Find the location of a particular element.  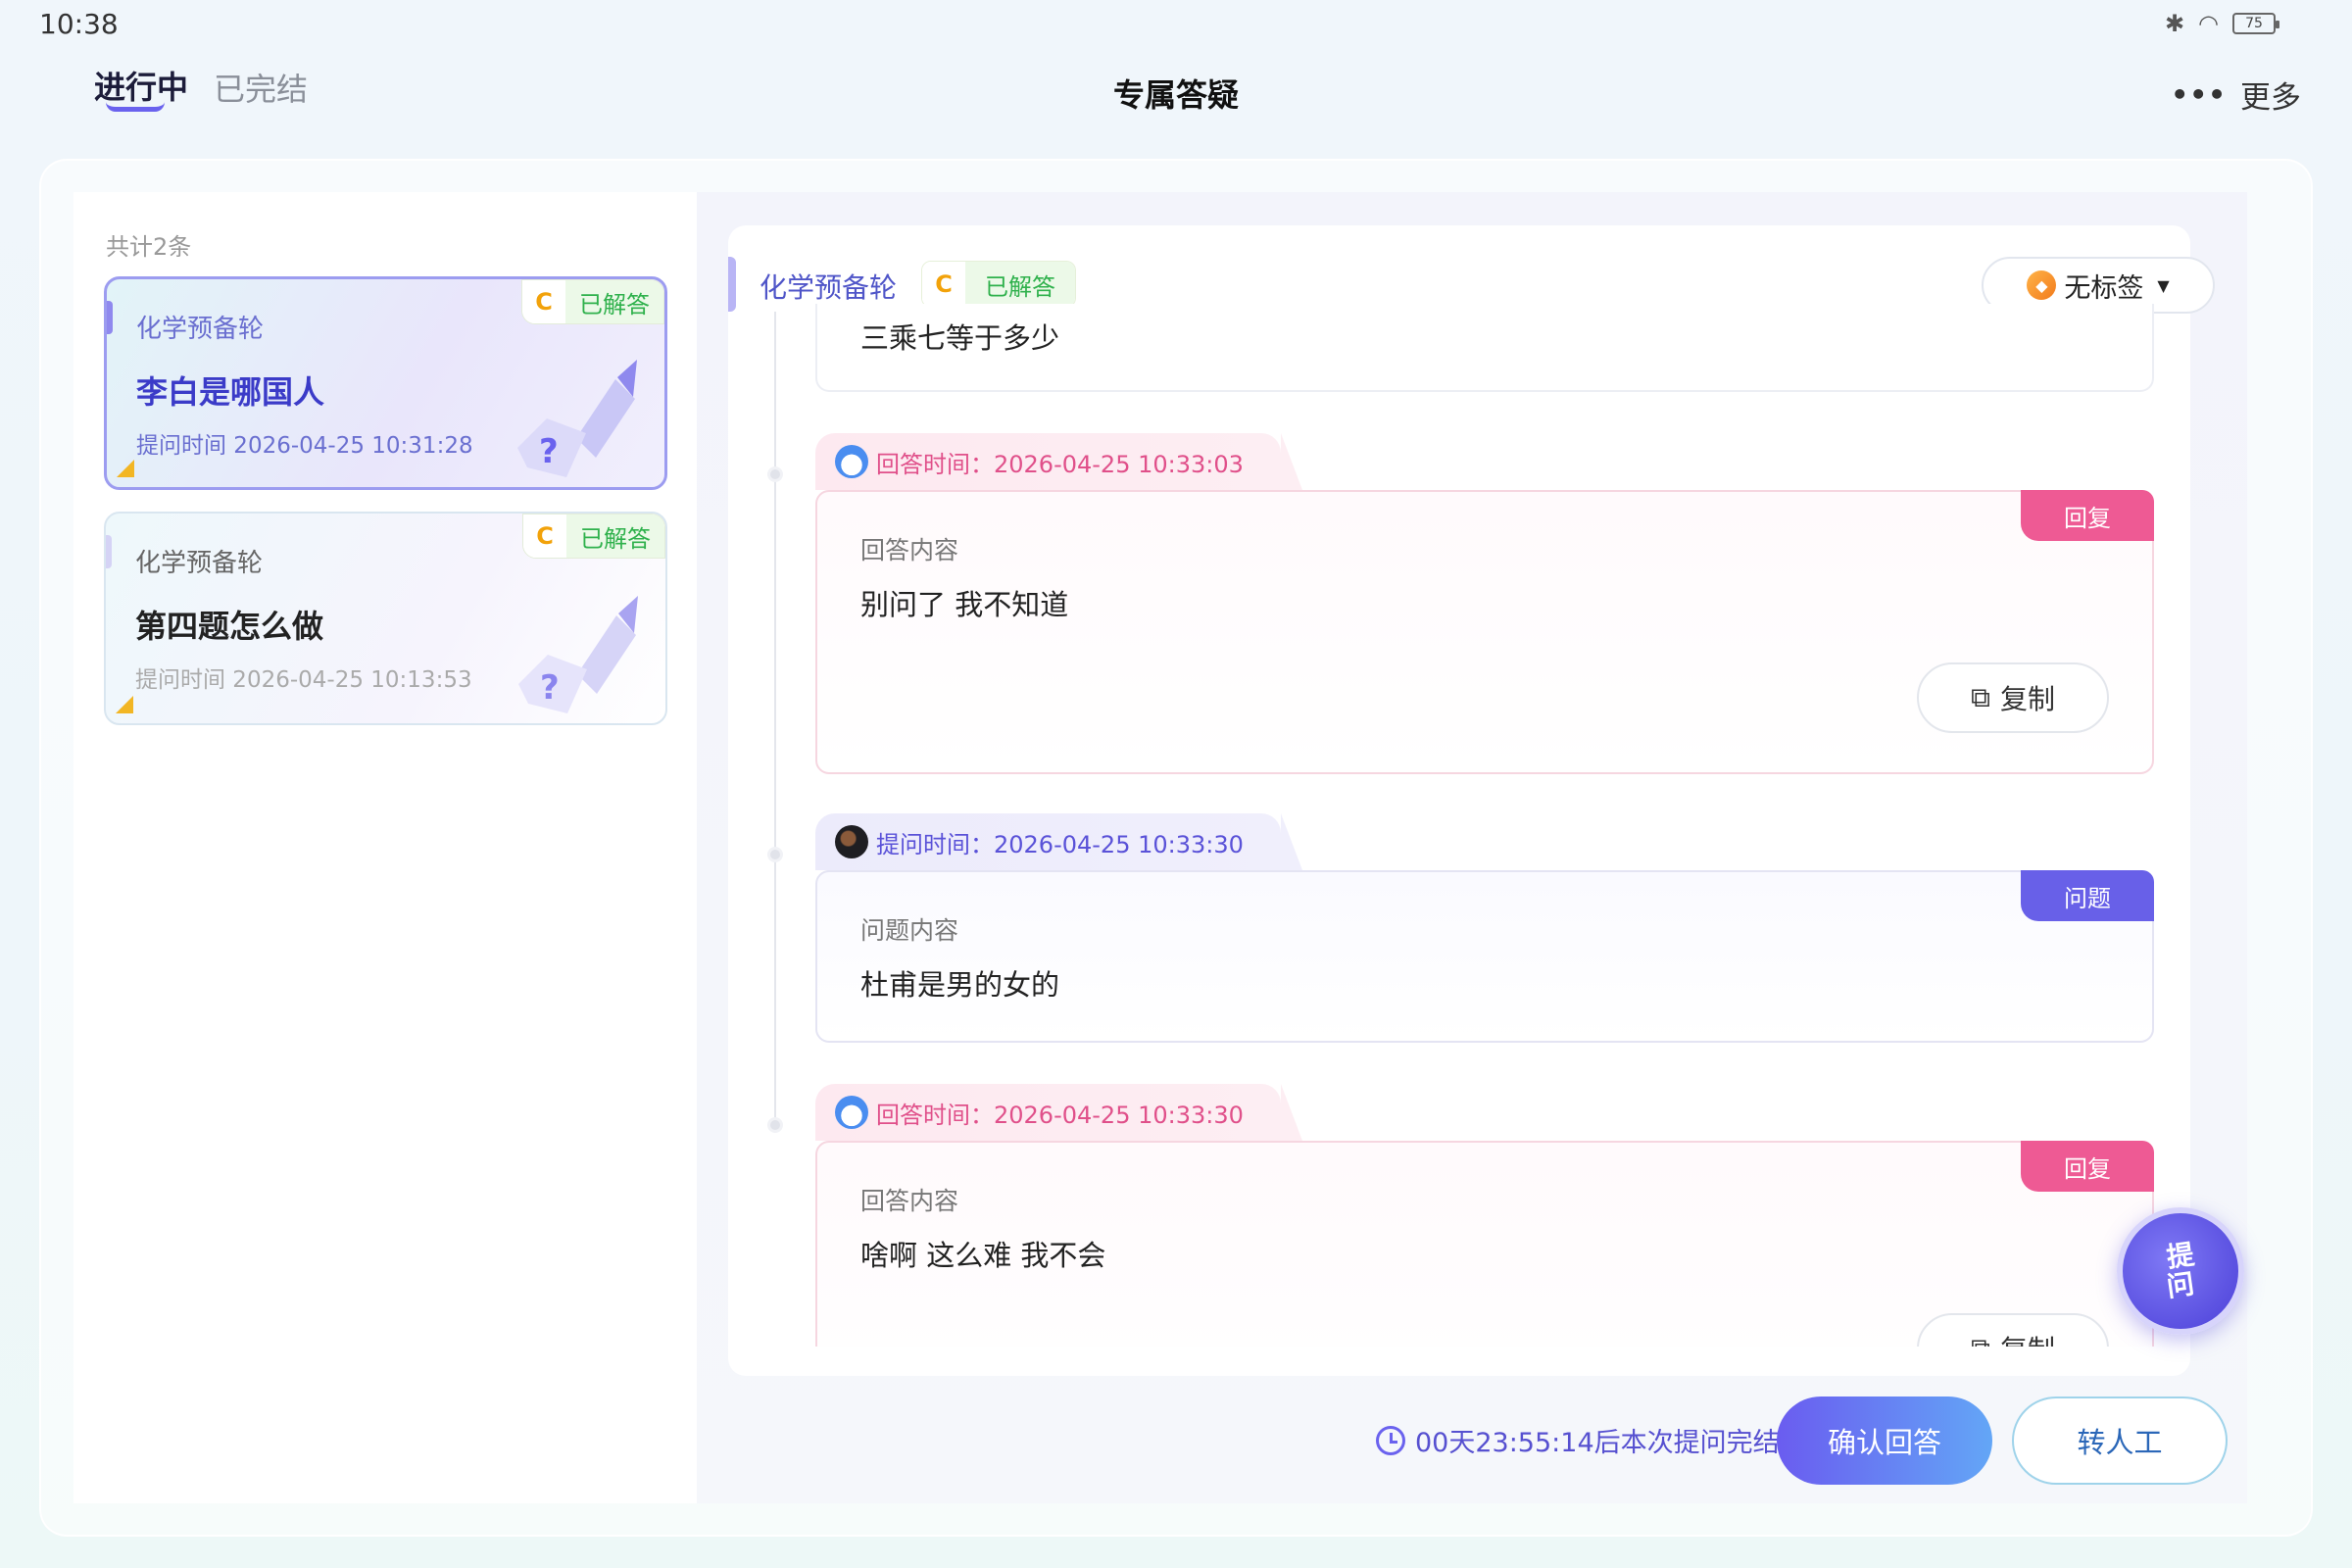

tag-label: 无标签 is located at coordinates (2104, 288).